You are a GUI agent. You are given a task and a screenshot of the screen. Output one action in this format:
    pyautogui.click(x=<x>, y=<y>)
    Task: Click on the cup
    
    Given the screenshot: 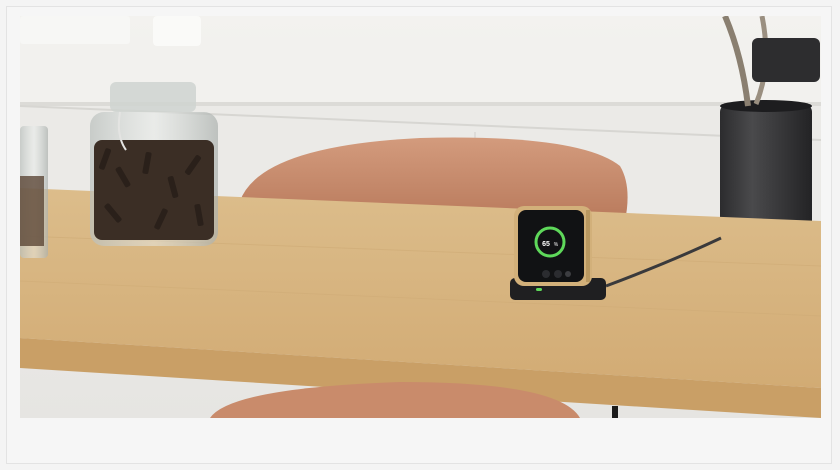 What is the action you would take?
    pyautogui.click(x=177, y=31)
    